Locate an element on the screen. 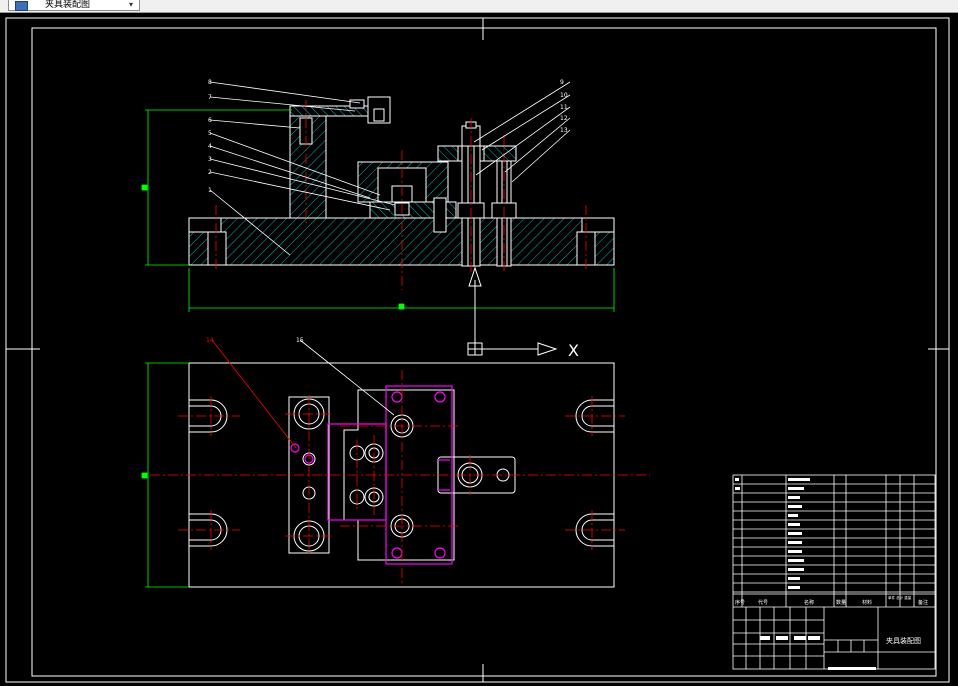  top-view-leaders is located at coordinates (303, 394).